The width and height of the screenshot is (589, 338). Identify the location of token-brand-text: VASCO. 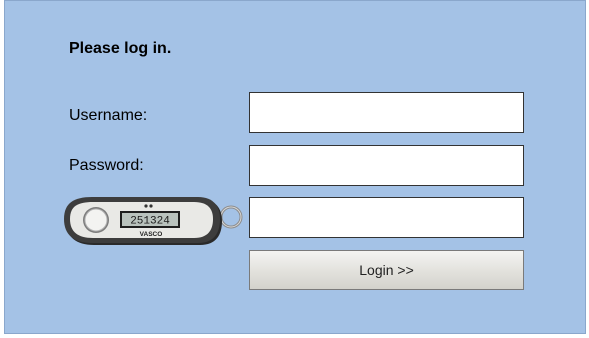
(151, 234).